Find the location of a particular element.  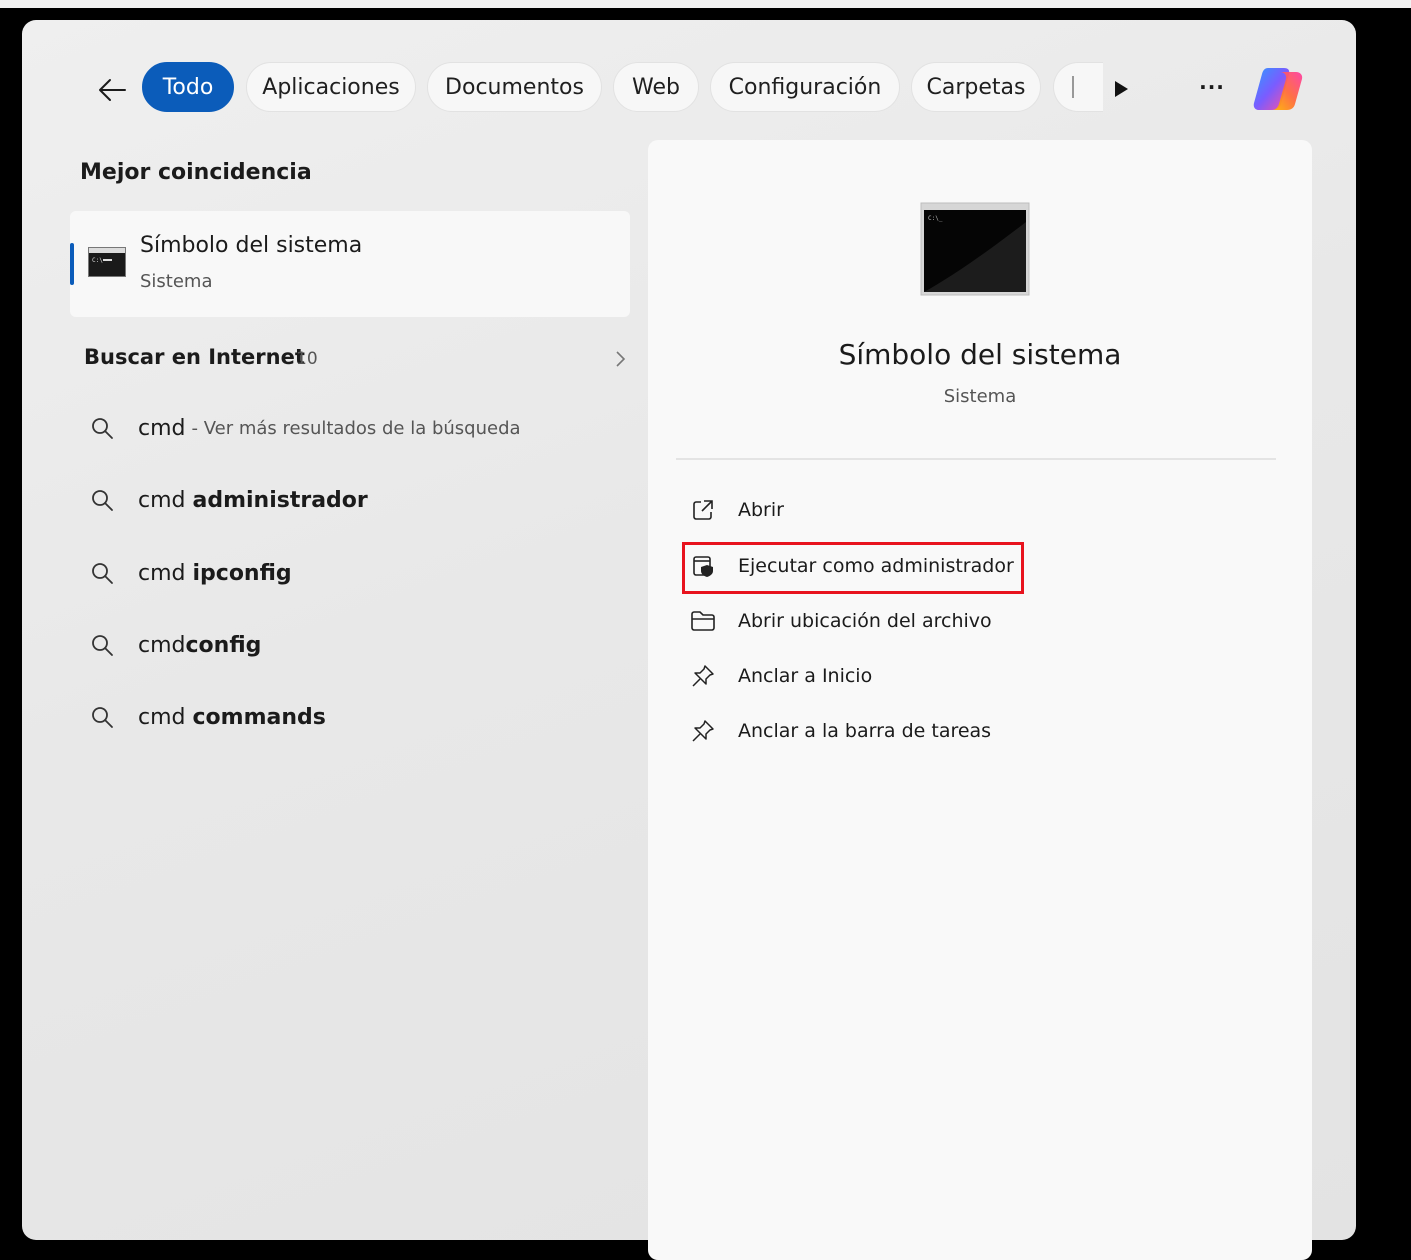

web-search-label: Buscar en Internet is located at coordinates (194, 357).